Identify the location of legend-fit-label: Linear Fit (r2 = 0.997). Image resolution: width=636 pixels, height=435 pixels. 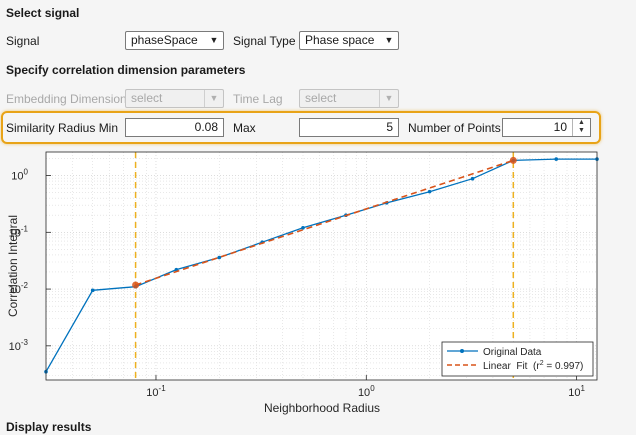
(533, 366).